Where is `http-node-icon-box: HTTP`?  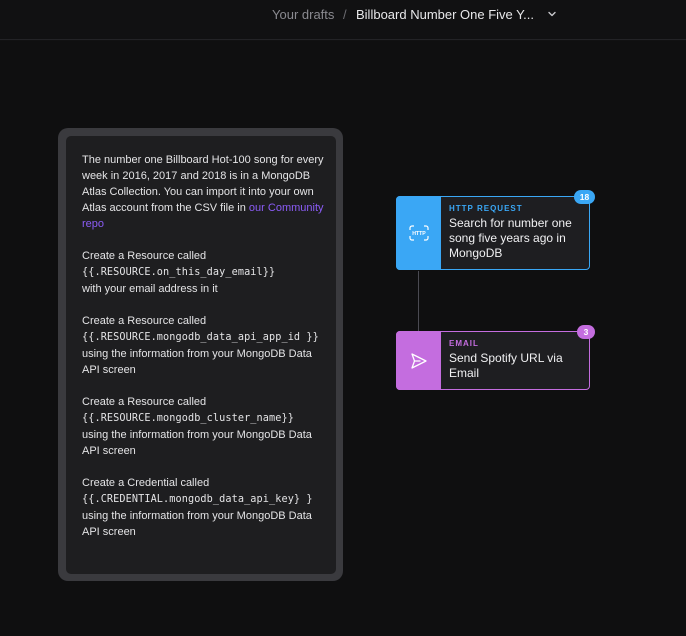
http-node-icon-box: HTTP is located at coordinates (418, 233).